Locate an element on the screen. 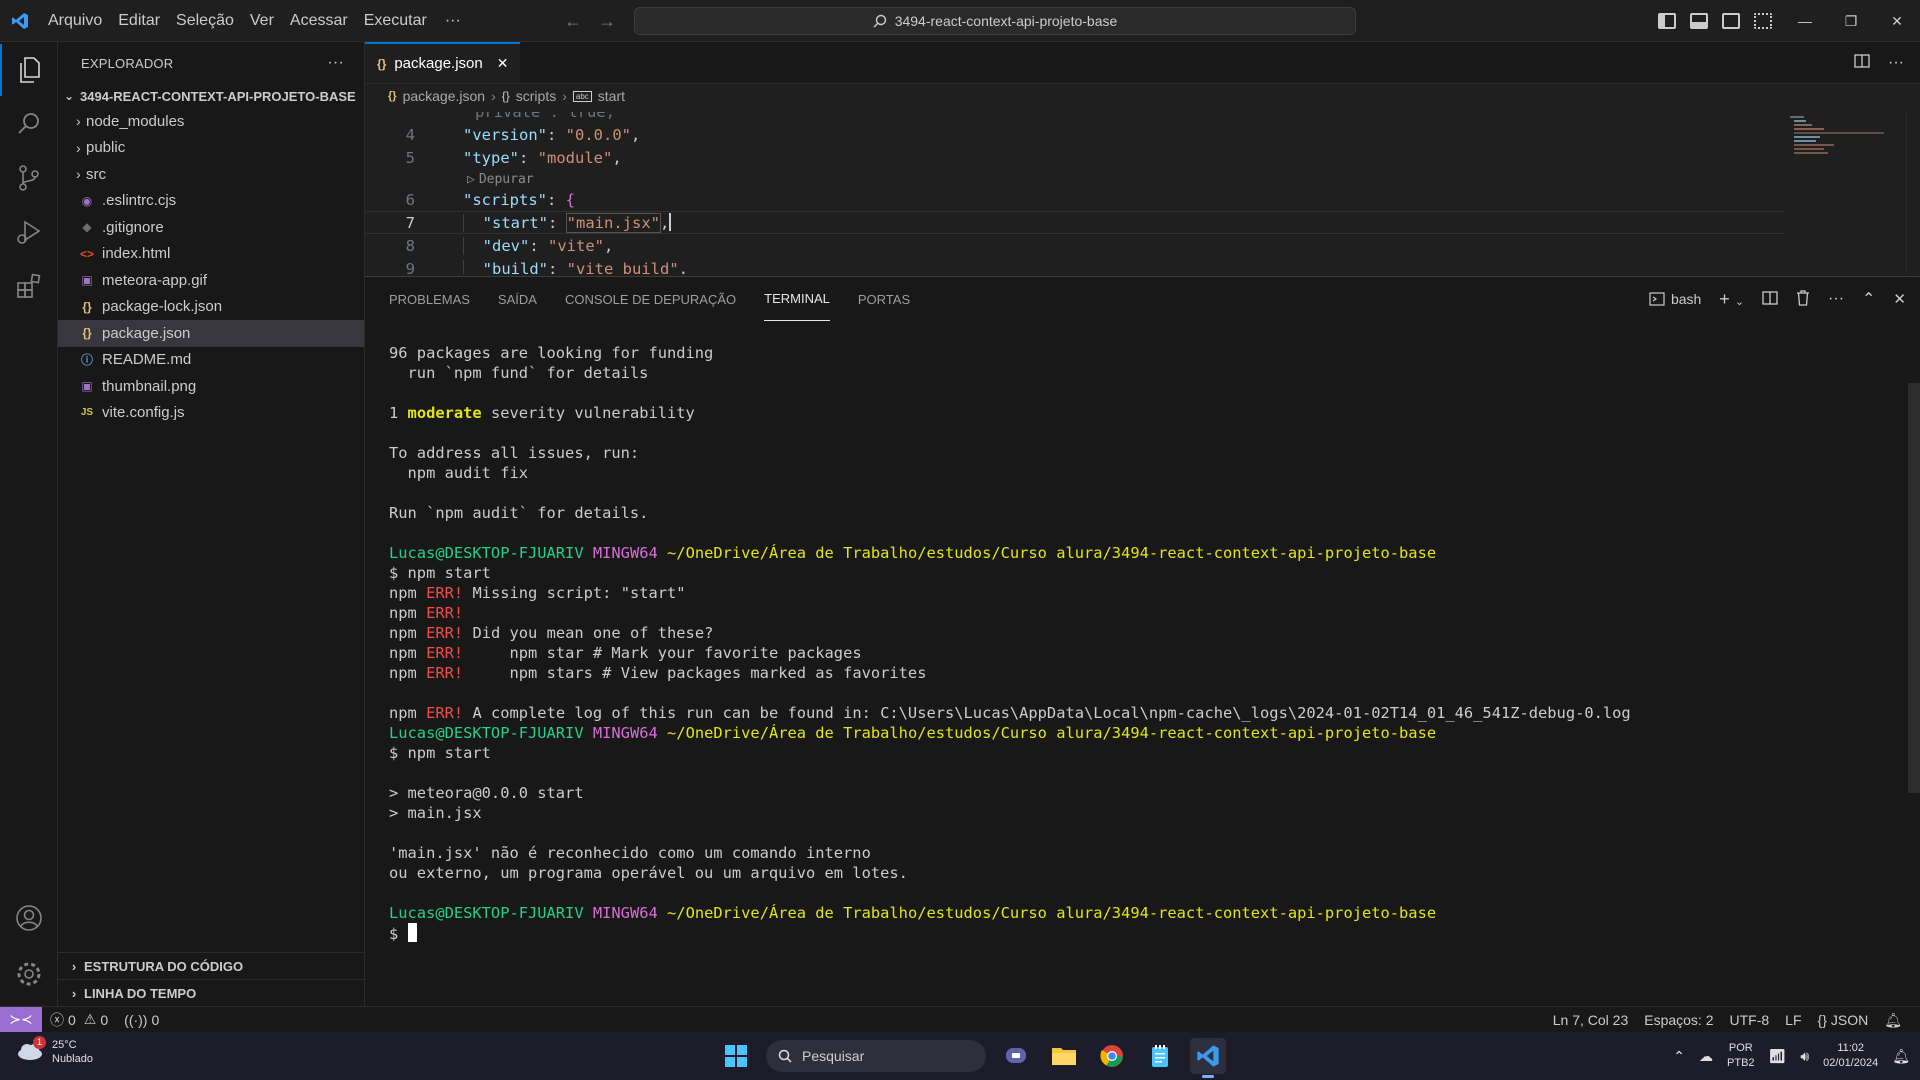  menu-arquivo: Arquivo is located at coordinates (75, 21).